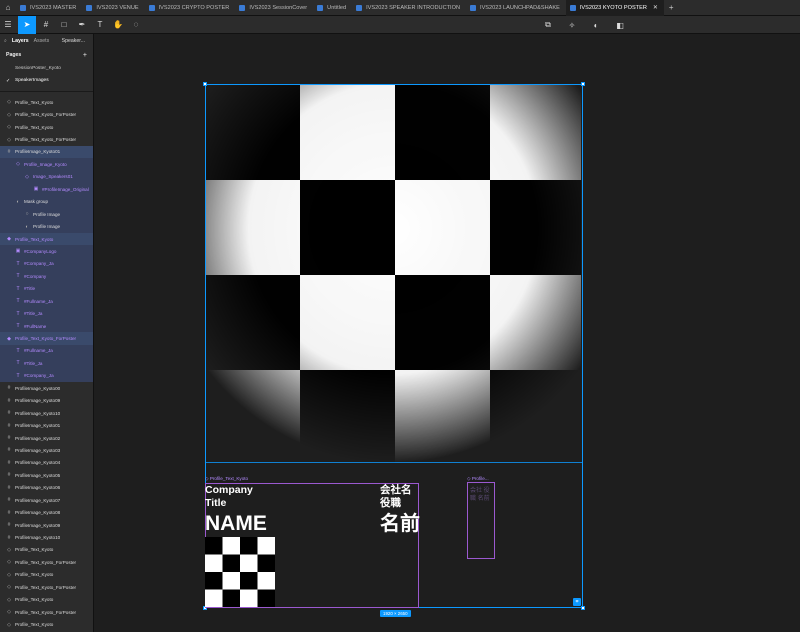  I want to click on layer-label: Profile Image, so click(47, 214).